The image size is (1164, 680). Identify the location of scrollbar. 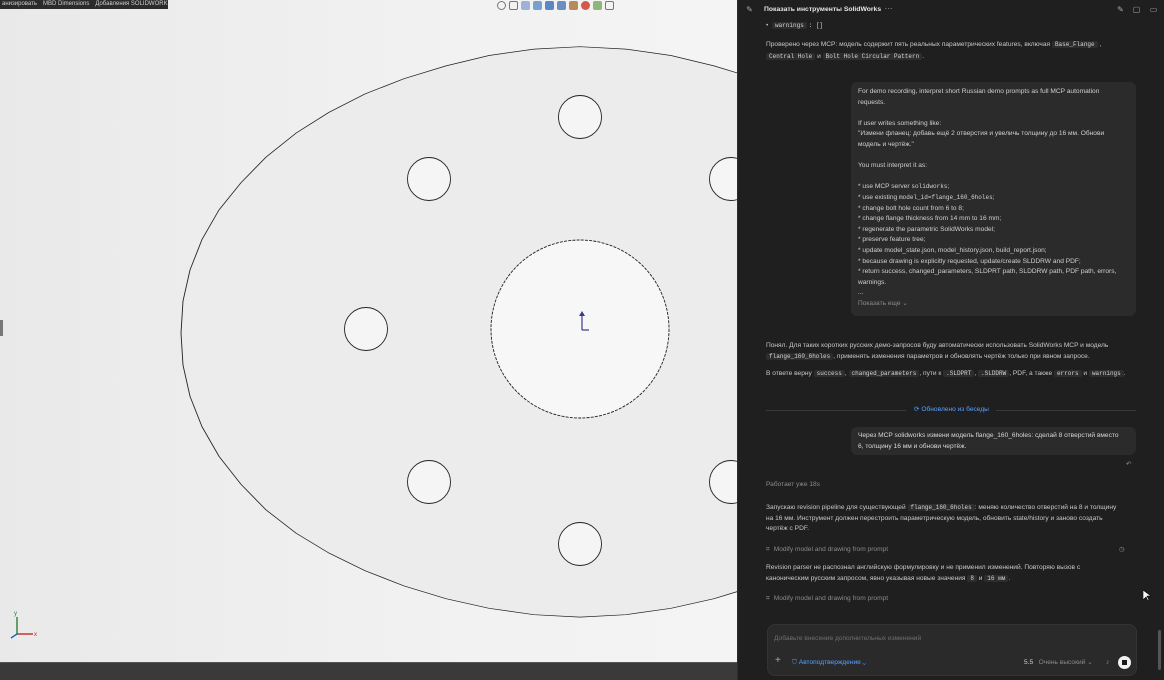
(1159, 650).